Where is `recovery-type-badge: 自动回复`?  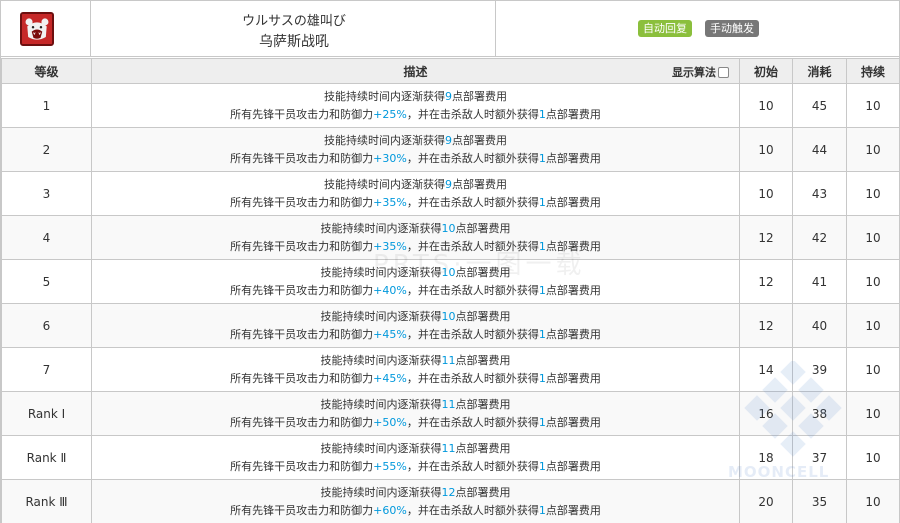
recovery-type-badge: 自动回复 is located at coordinates (665, 28).